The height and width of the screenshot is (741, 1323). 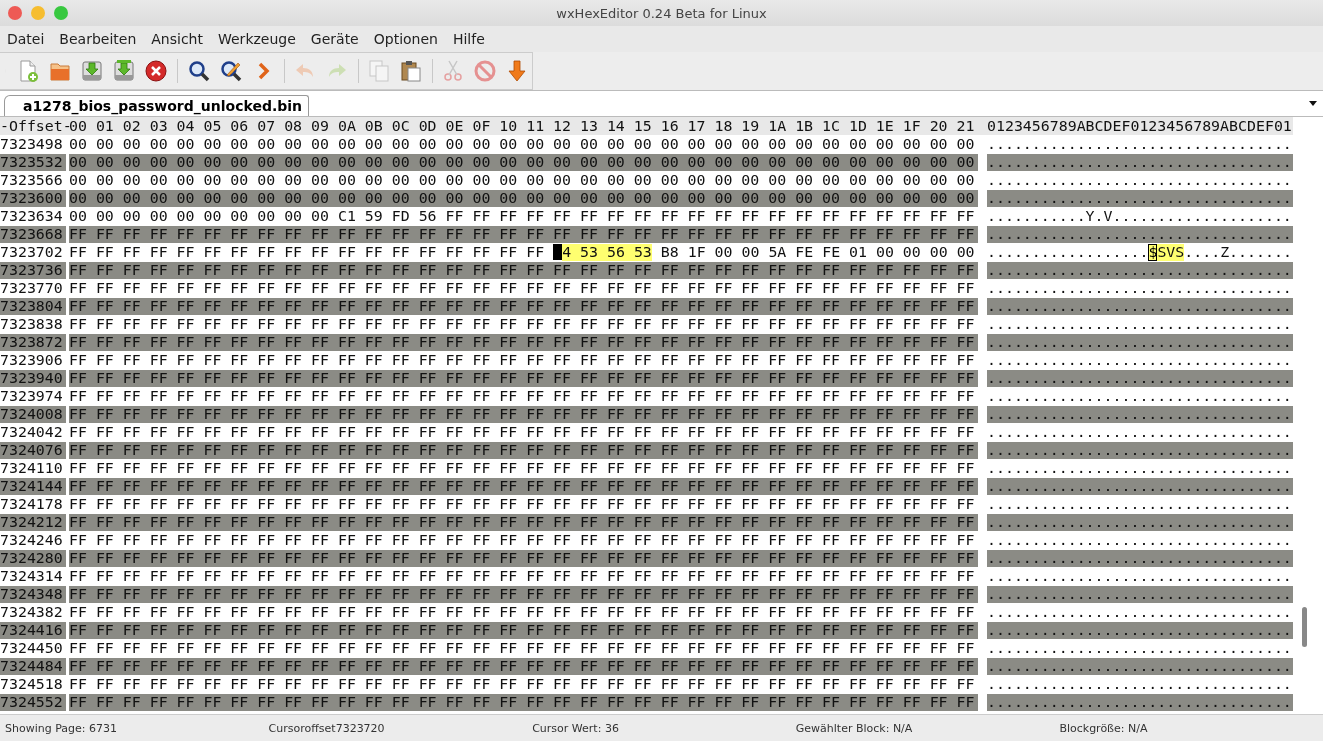 I want to click on offset-cell-text: 7323634, so click(x=32, y=216).